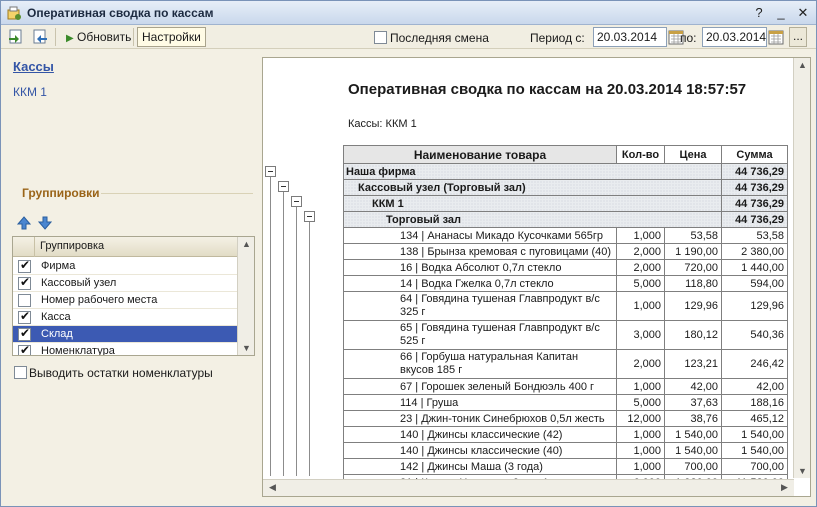  What do you see at coordinates (565, 203) in the screenshot?
I see `group-row: ККМ 1 44 736,29` at bounding box center [565, 203].